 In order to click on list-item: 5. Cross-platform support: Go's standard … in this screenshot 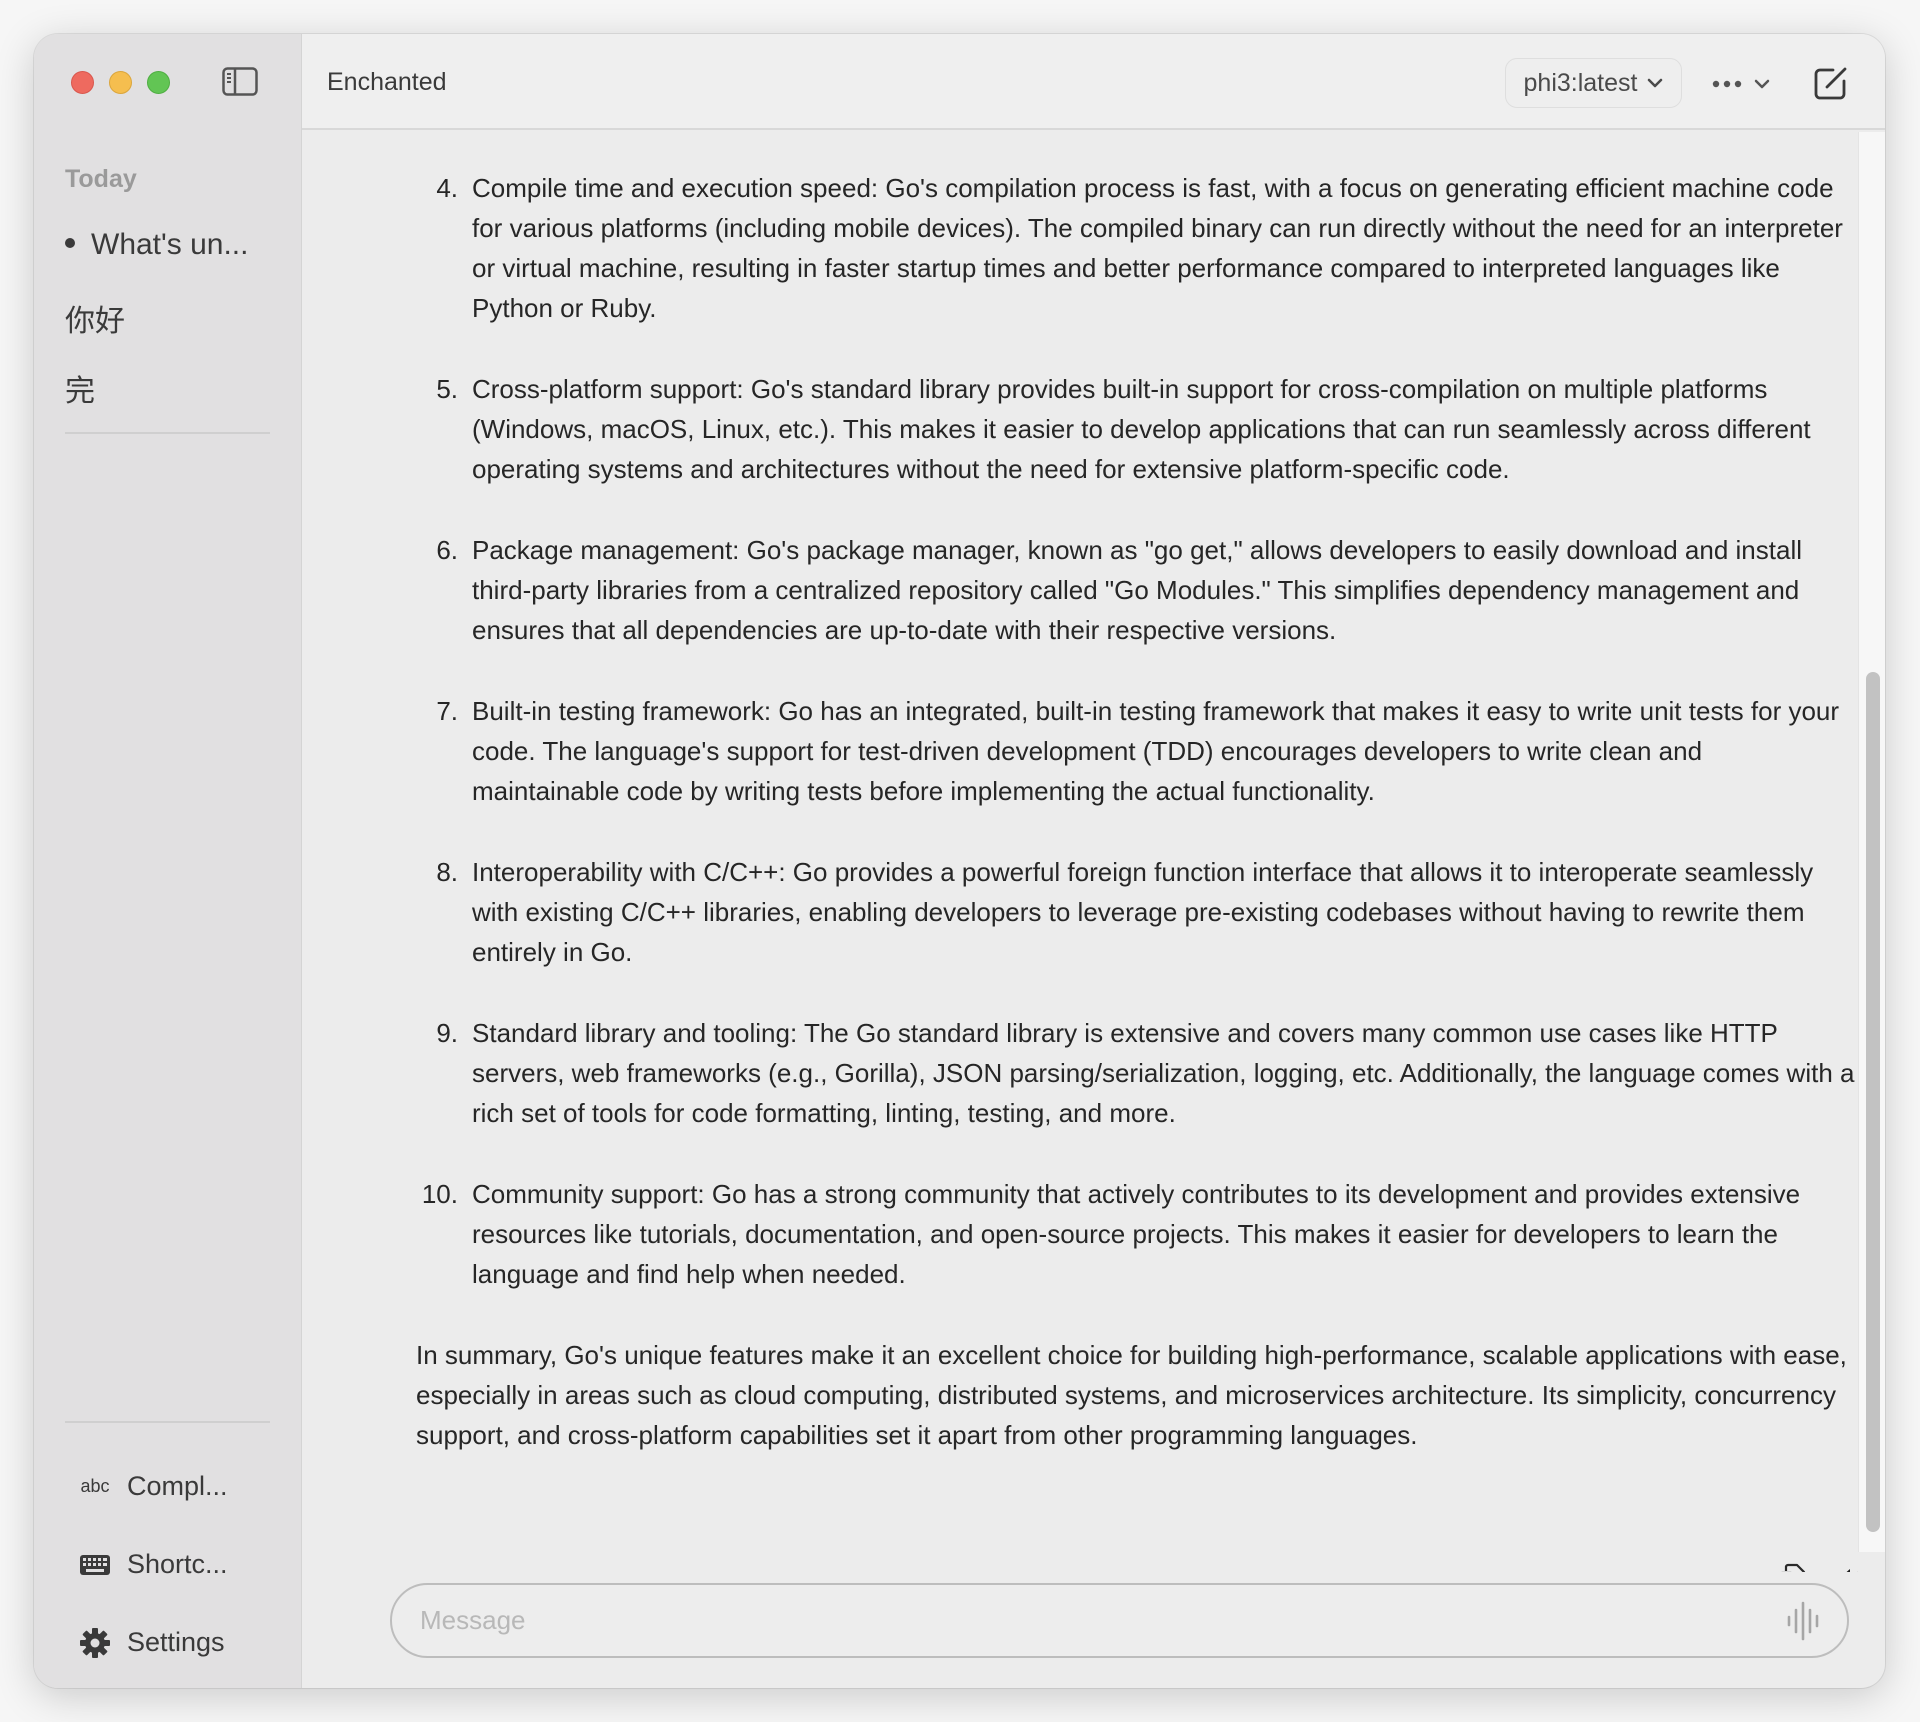, I will do `click(1136, 429)`.